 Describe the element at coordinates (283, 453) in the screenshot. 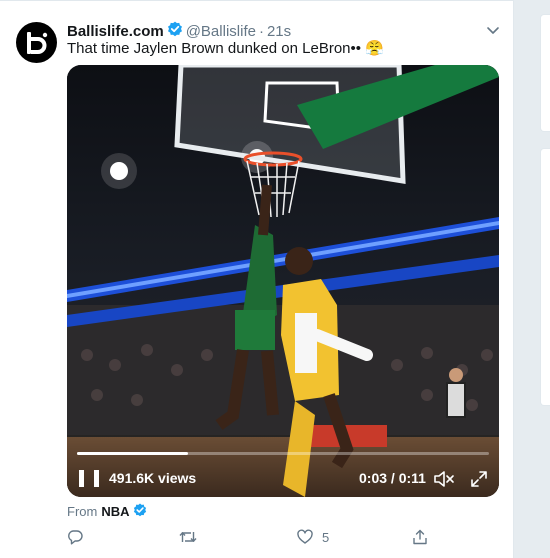

I see `video-progress-bar` at that location.